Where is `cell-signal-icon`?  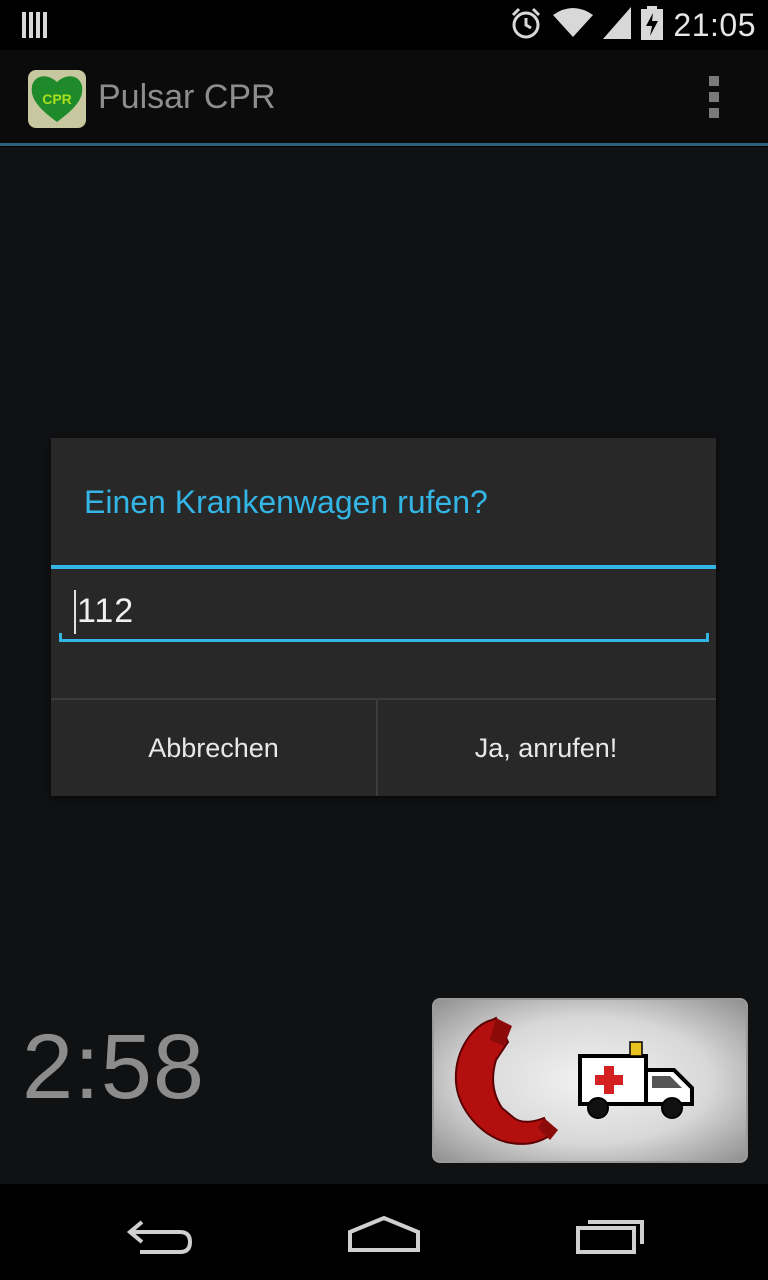
cell-signal-icon is located at coordinates (617, 25).